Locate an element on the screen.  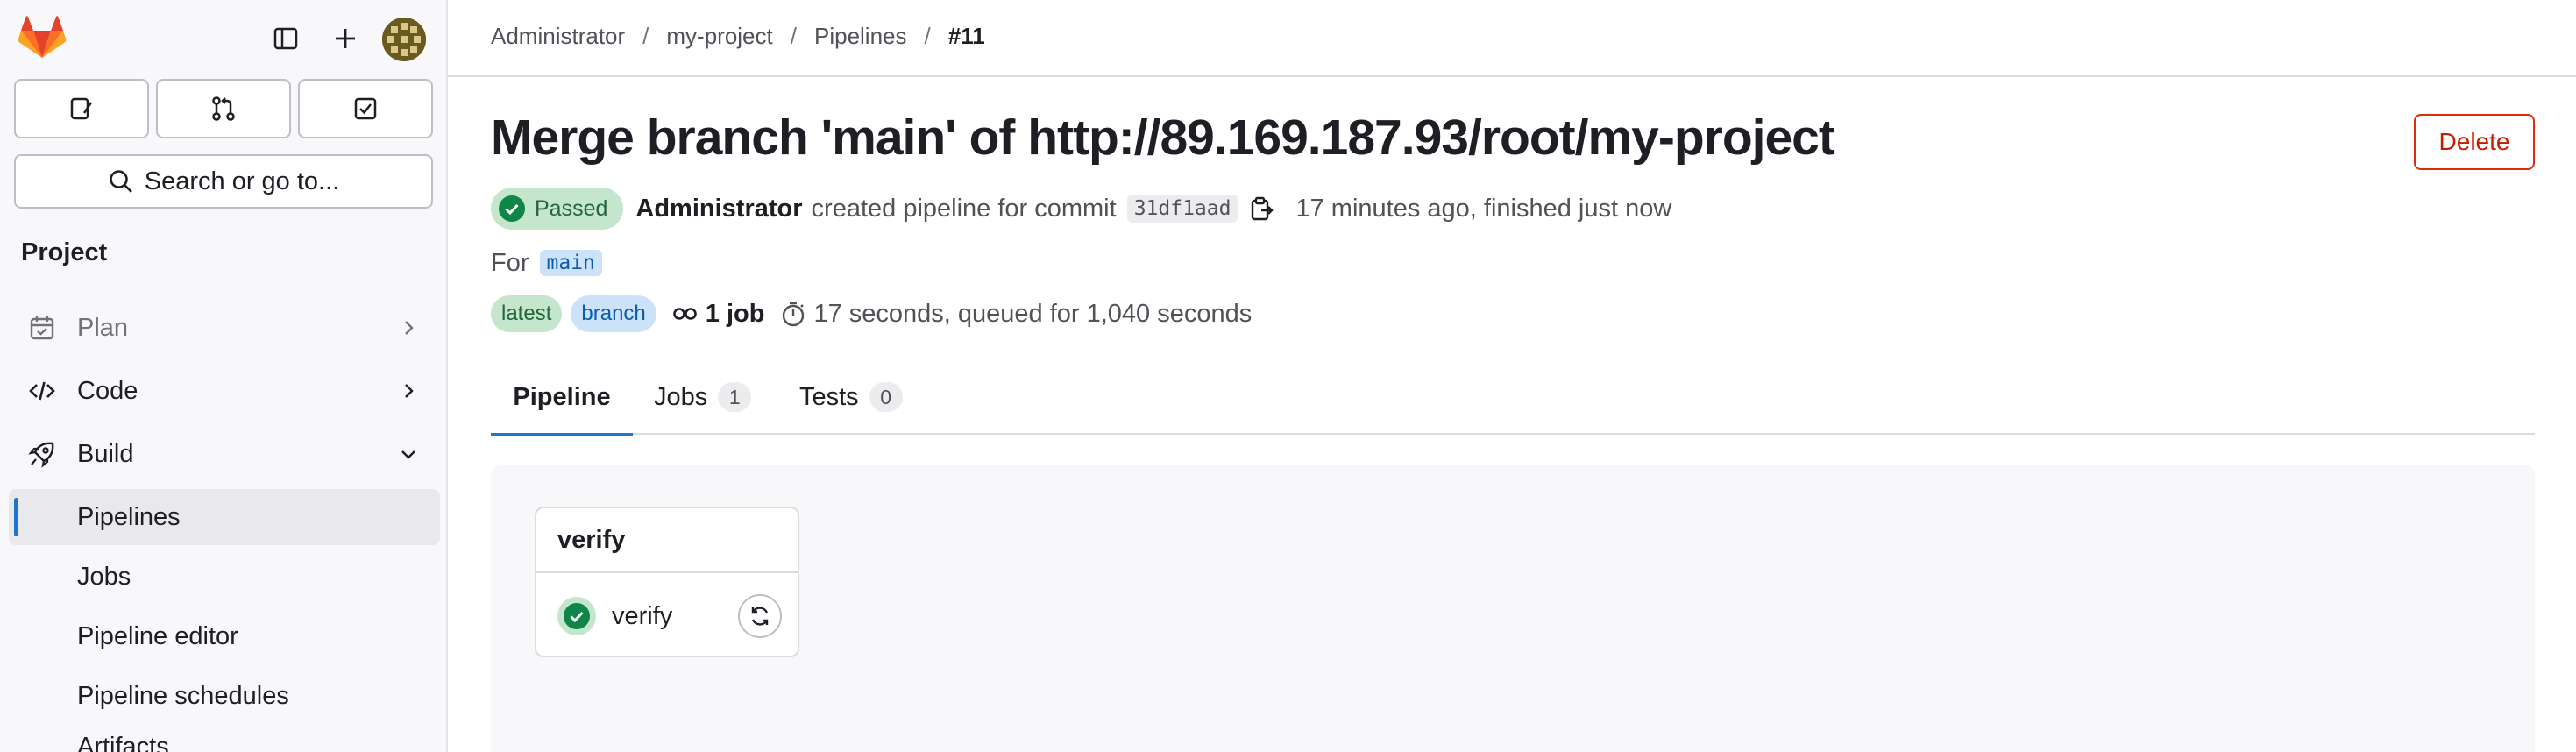
breadcrumb-item-project: my-project is located at coordinates (719, 36).